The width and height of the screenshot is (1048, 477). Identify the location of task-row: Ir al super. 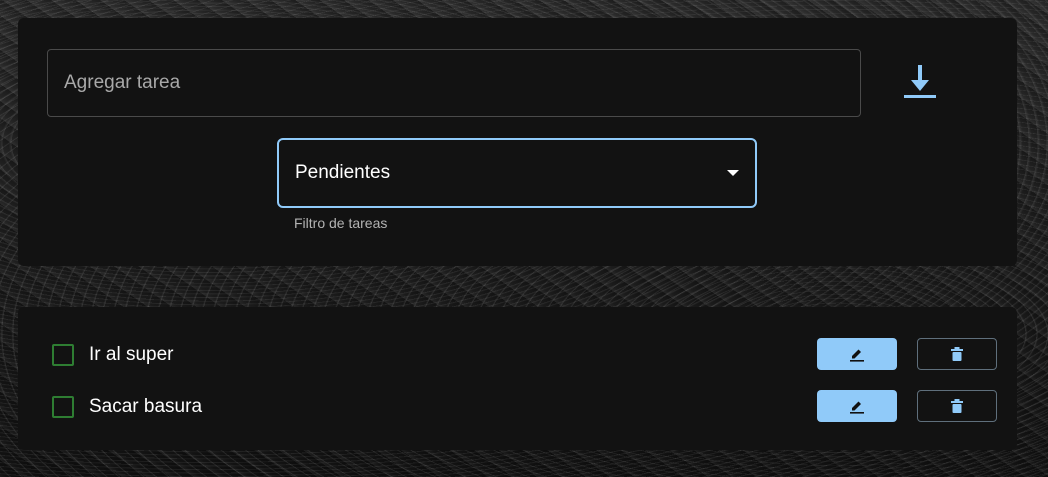
(517, 358).